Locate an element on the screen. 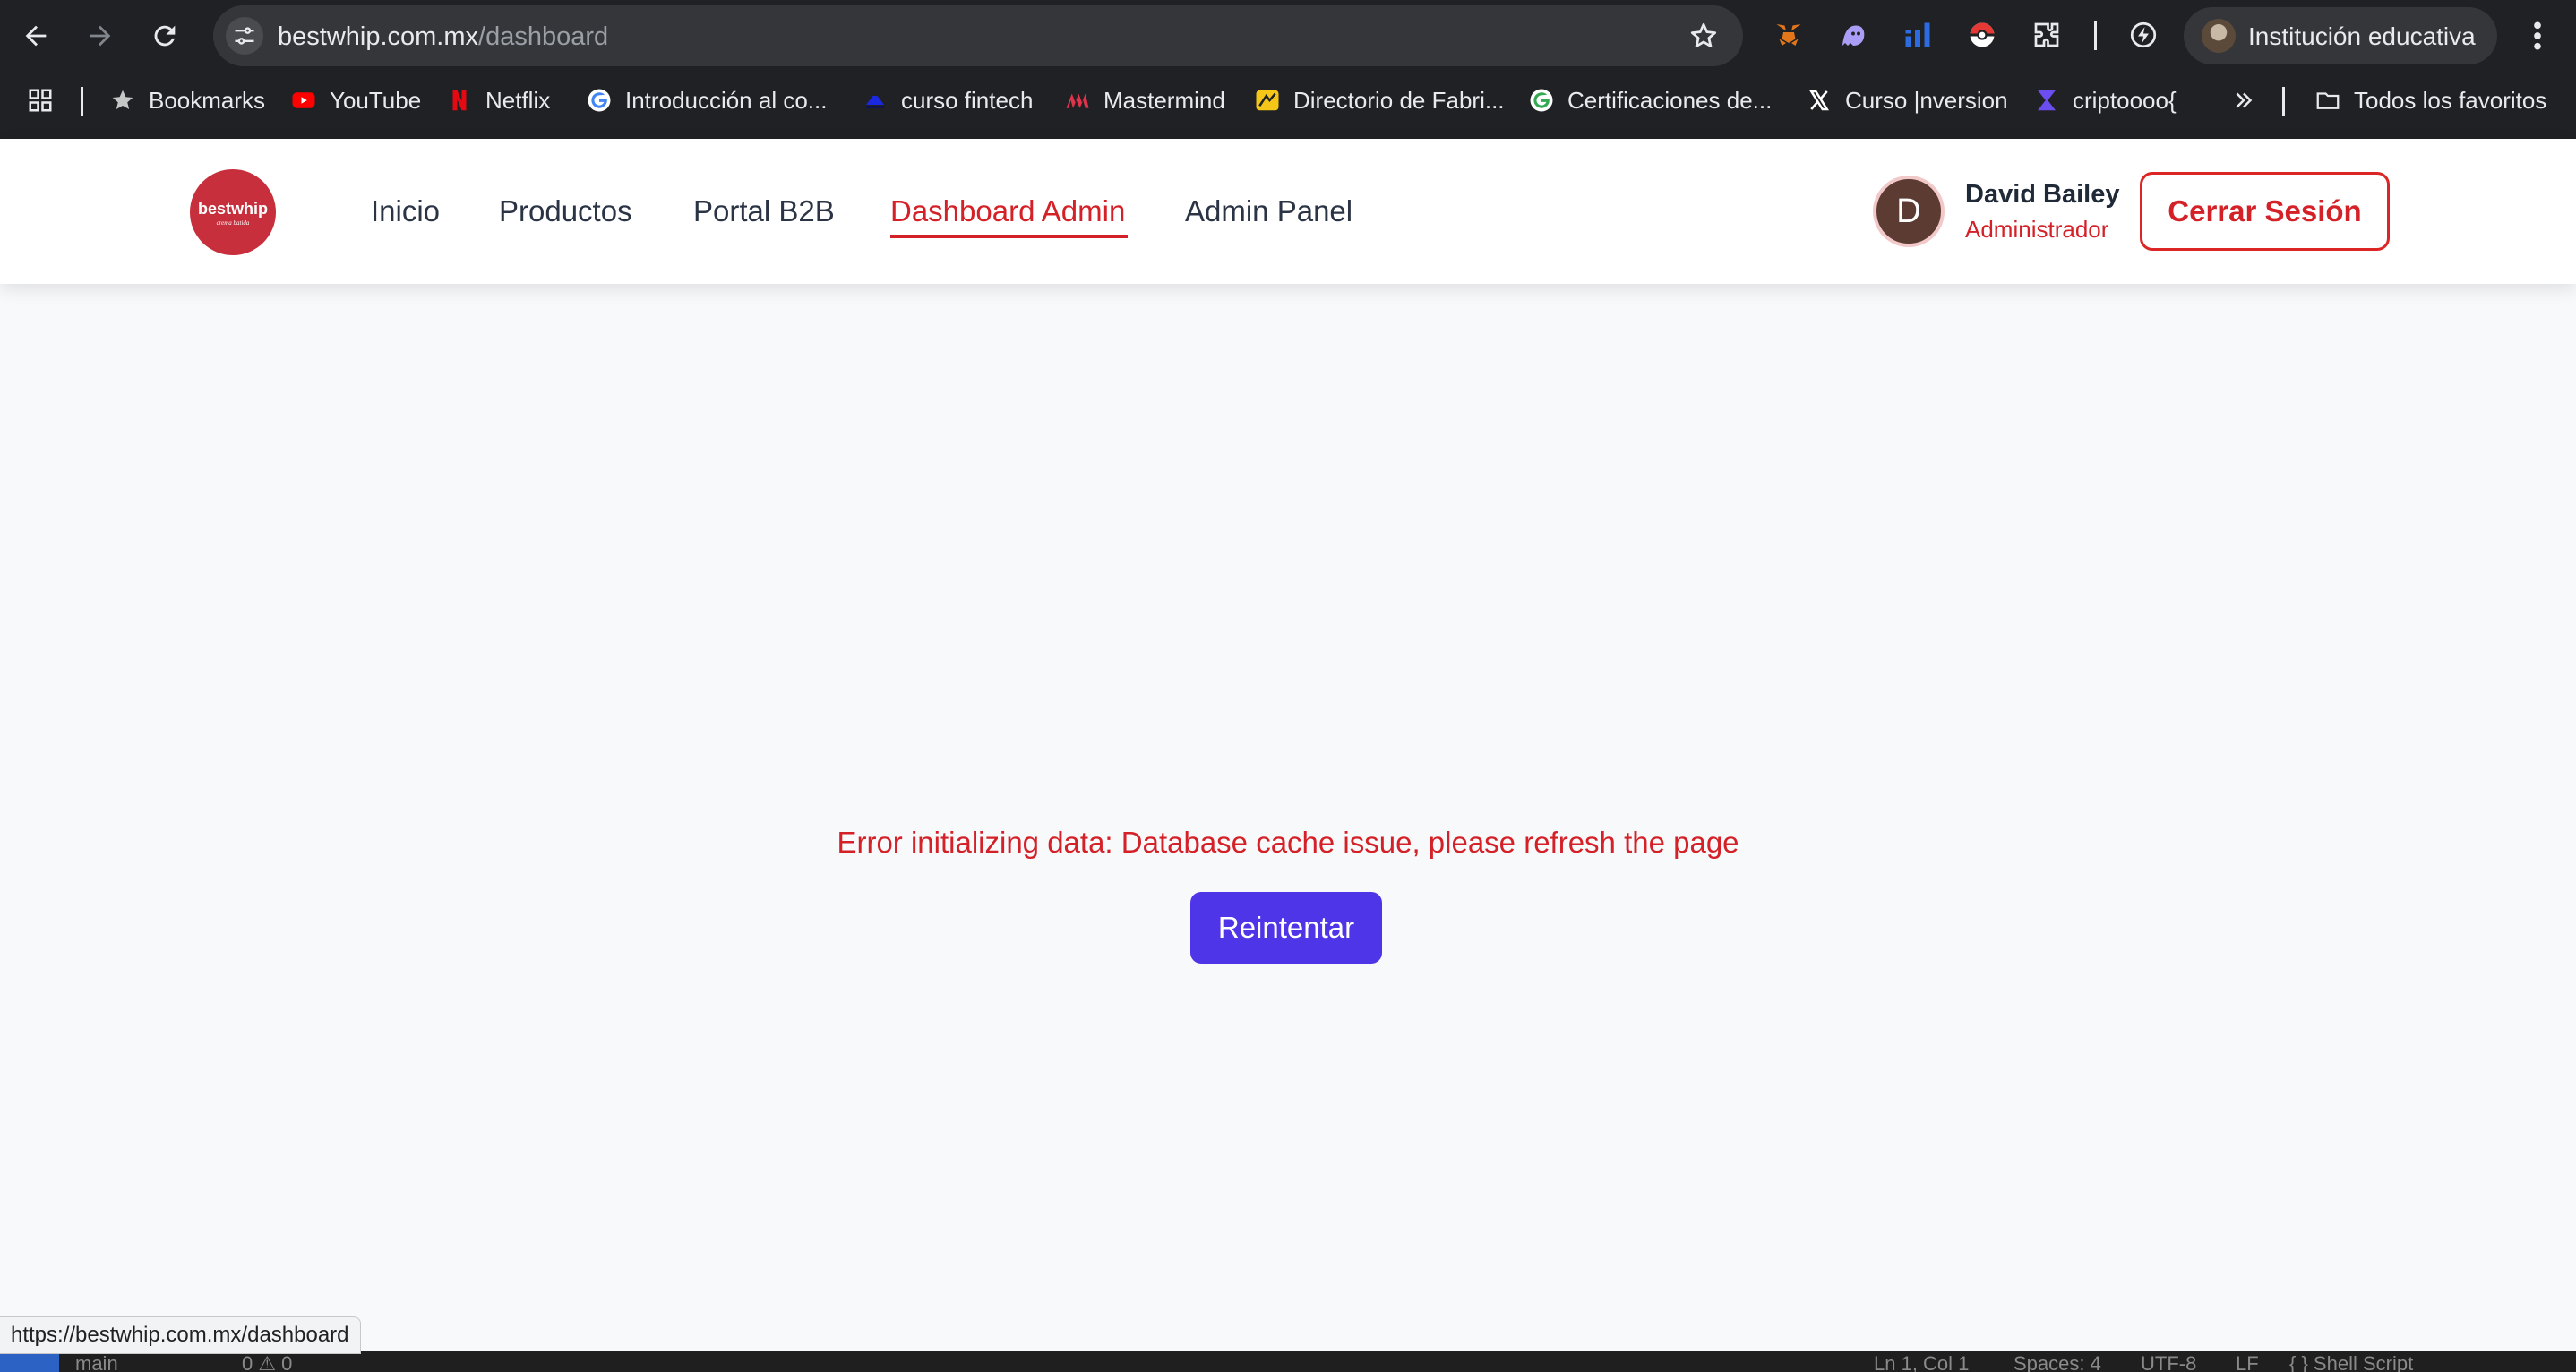 This screenshot has height=1372, width=2576. forward-button is located at coordinates (100, 36).